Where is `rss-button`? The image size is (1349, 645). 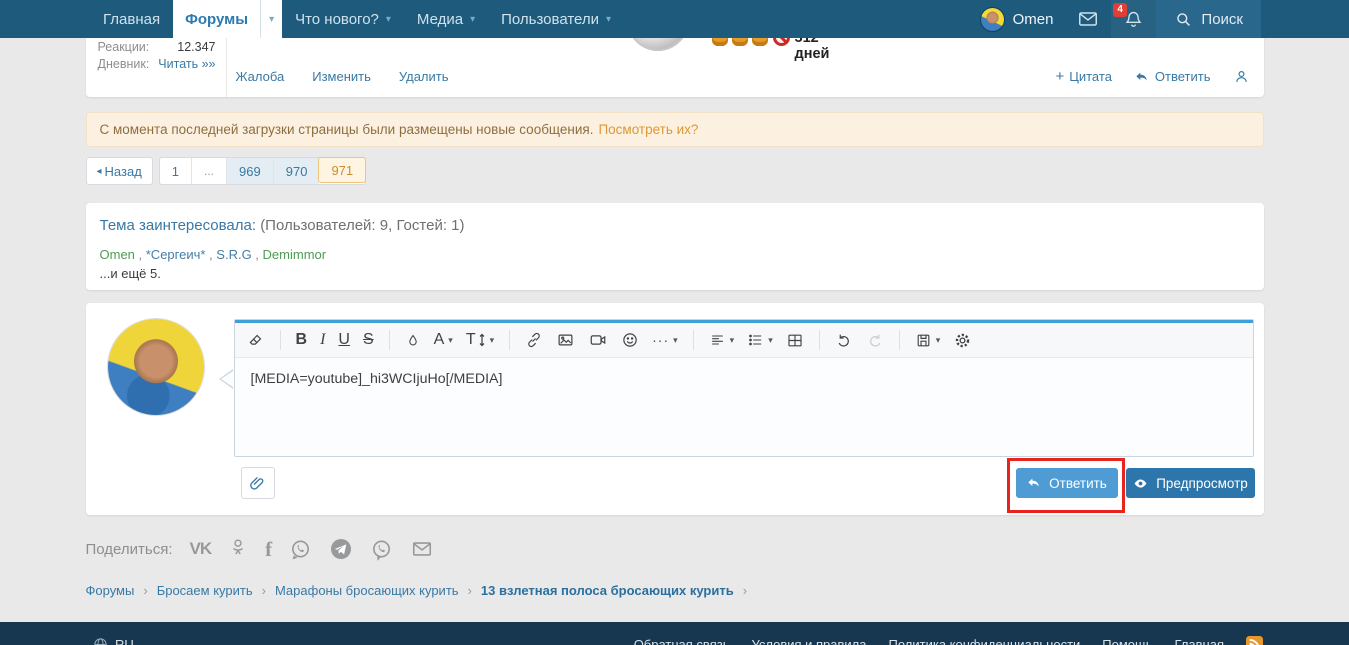 rss-button is located at coordinates (1254, 640).